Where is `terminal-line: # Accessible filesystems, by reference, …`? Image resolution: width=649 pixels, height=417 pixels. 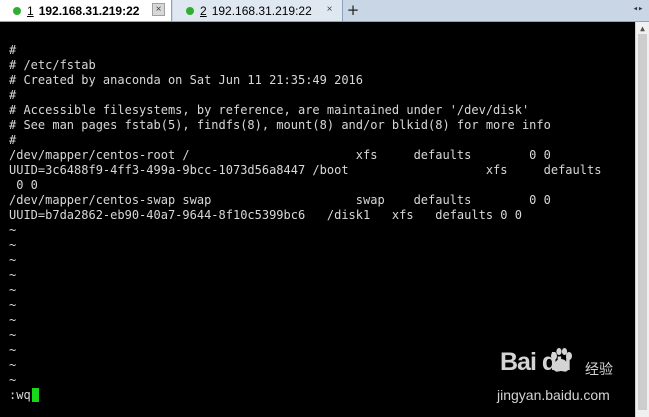
terminal-line: # Accessible filesystems, by reference, … is located at coordinates (269, 110).